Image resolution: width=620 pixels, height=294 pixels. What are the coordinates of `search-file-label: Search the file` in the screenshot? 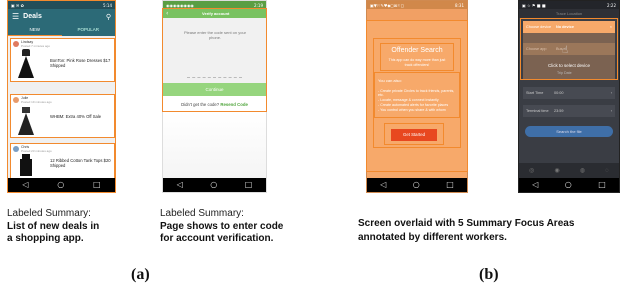 It's located at (569, 131).